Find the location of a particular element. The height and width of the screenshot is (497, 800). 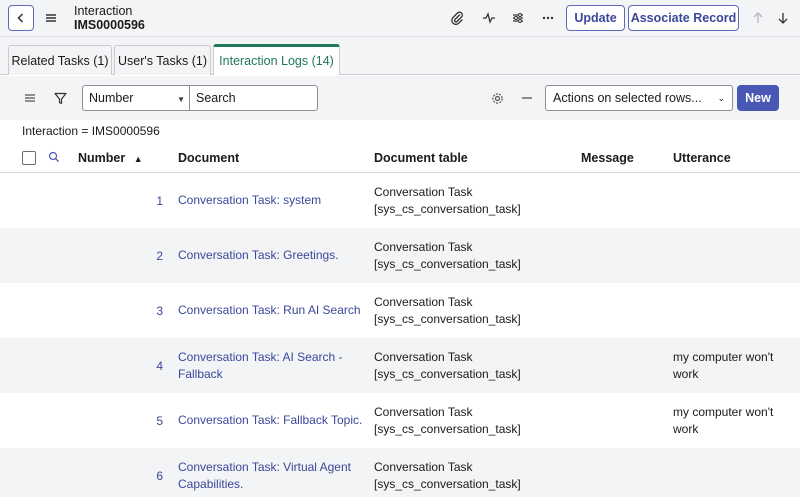

associate-record-button: Associate Record is located at coordinates (683, 18).